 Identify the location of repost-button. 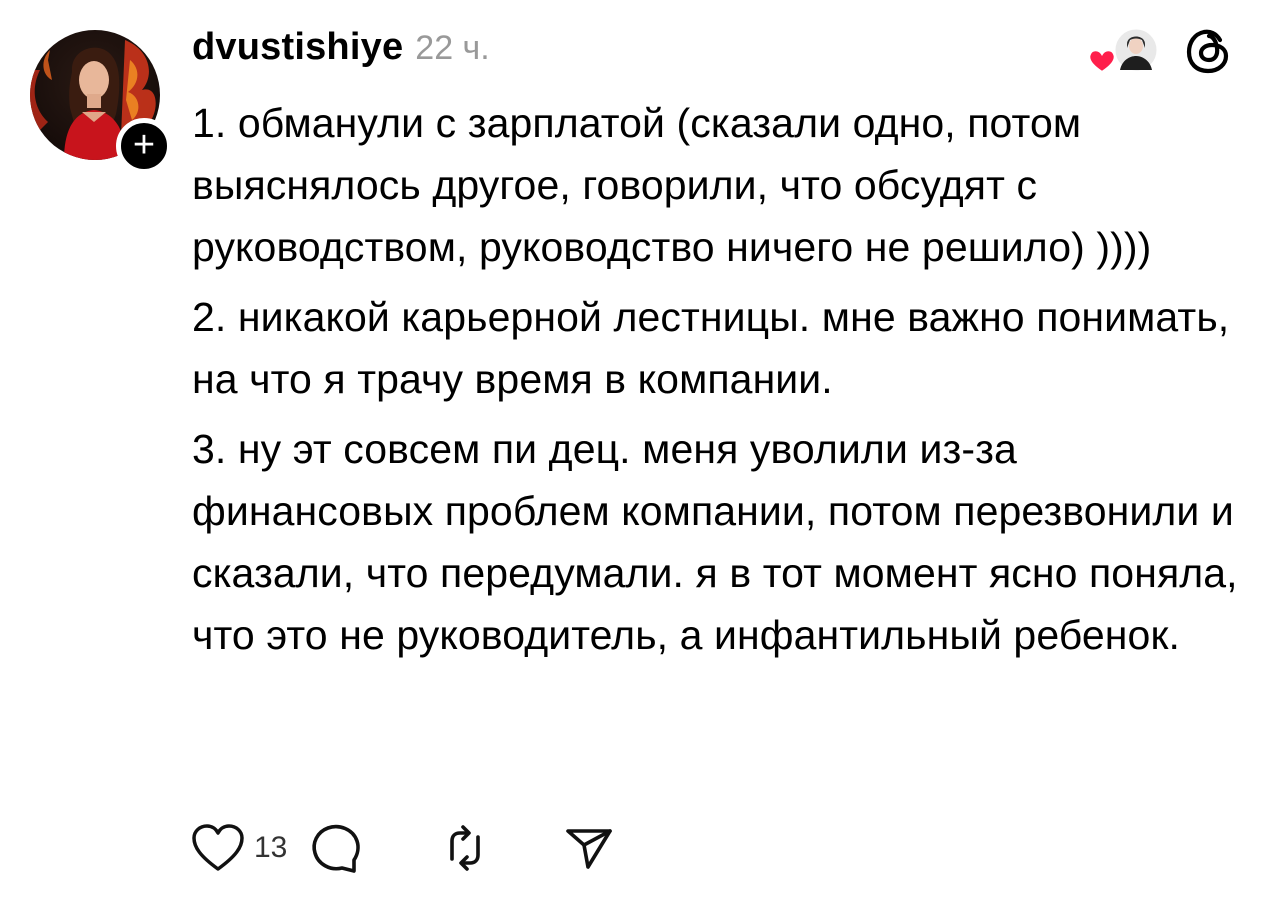
(500, 848).